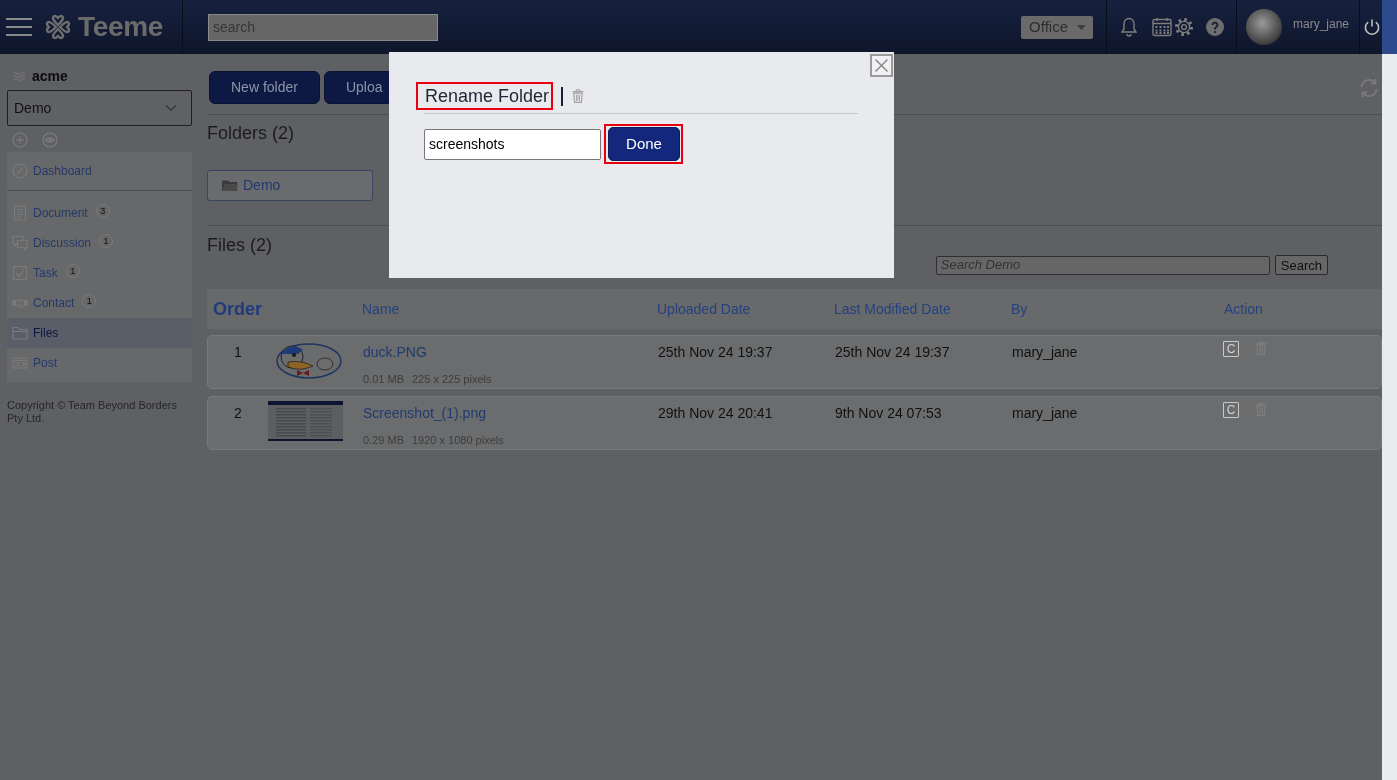 Image resolution: width=1397 pixels, height=780 pixels. Describe the element at coordinates (395, 352) in the screenshot. I see `file-name-link: duck.PNG` at that location.